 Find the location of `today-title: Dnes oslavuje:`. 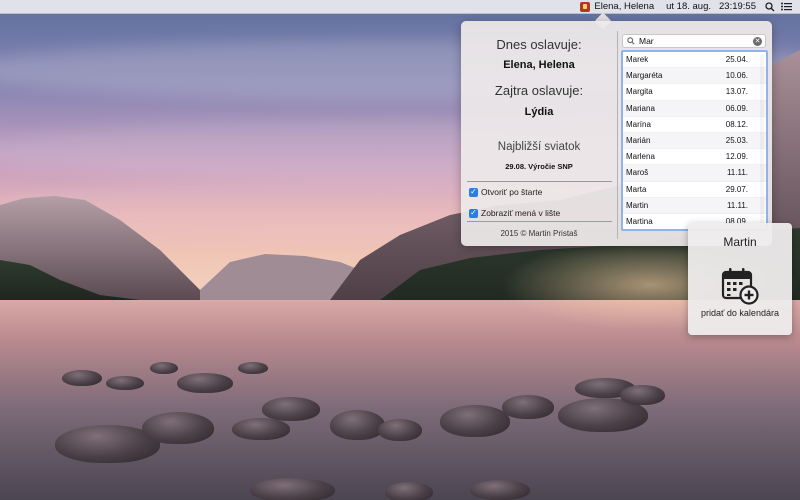

today-title: Dnes oslavuje: is located at coordinates (539, 44).